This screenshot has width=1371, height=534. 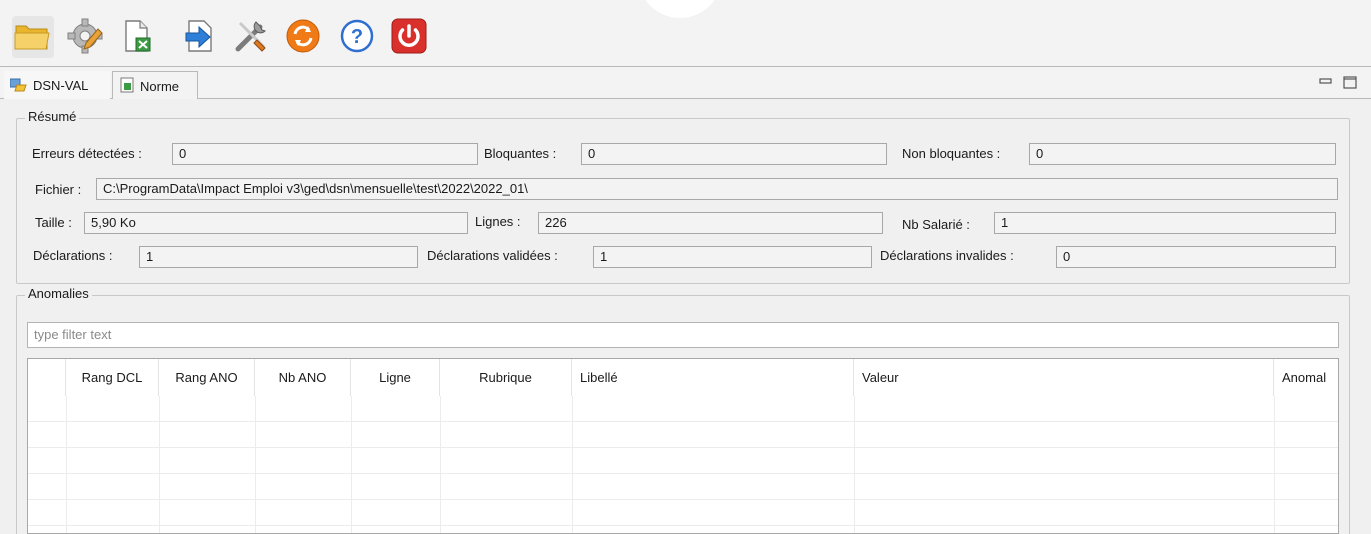 What do you see at coordinates (734, 154) in the screenshot?
I see `bloquantes-field: 0` at bounding box center [734, 154].